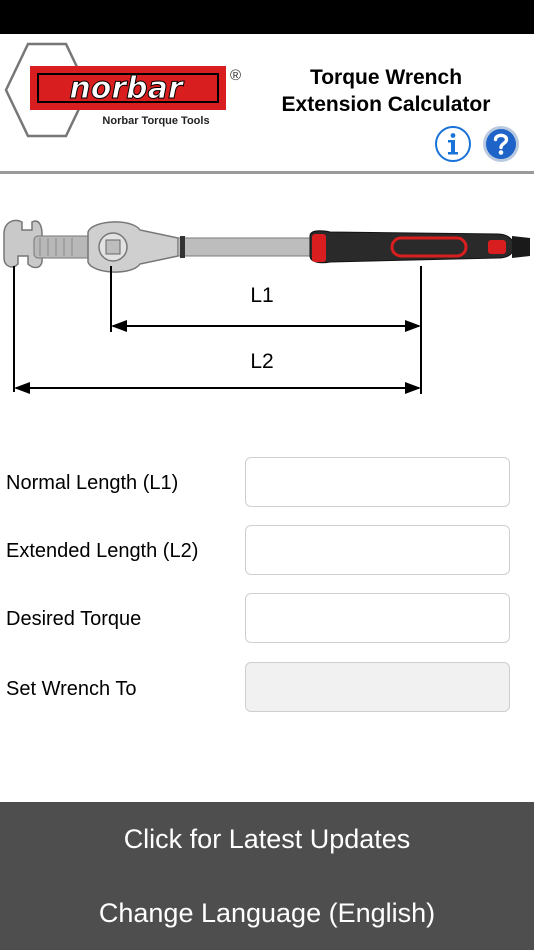 This screenshot has height=950, width=534. What do you see at coordinates (377, 618) in the screenshot?
I see `desired-torque-input` at bounding box center [377, 618].